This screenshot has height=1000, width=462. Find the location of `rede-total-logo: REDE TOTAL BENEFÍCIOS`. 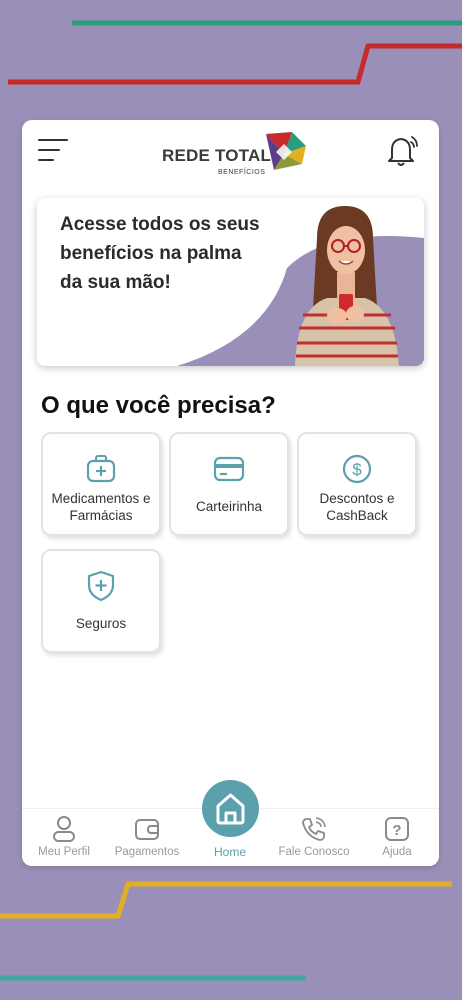

rede-total-logo: REDE TOTAL BENEFÍCIOS is located at coordinates (237, 151).